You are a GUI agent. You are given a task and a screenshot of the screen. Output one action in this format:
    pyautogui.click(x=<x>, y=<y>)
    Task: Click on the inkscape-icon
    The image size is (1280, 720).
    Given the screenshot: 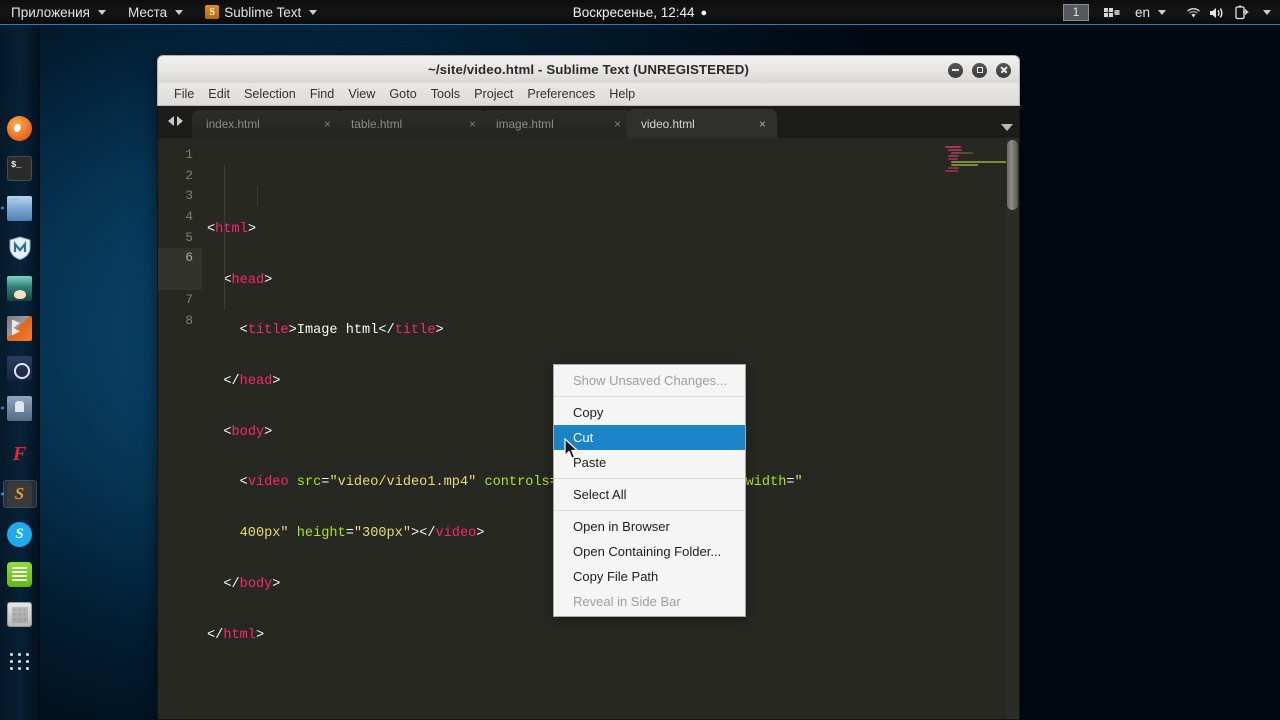 What is the action you would take?
    pyautogui.click(x=19, y=368)
    